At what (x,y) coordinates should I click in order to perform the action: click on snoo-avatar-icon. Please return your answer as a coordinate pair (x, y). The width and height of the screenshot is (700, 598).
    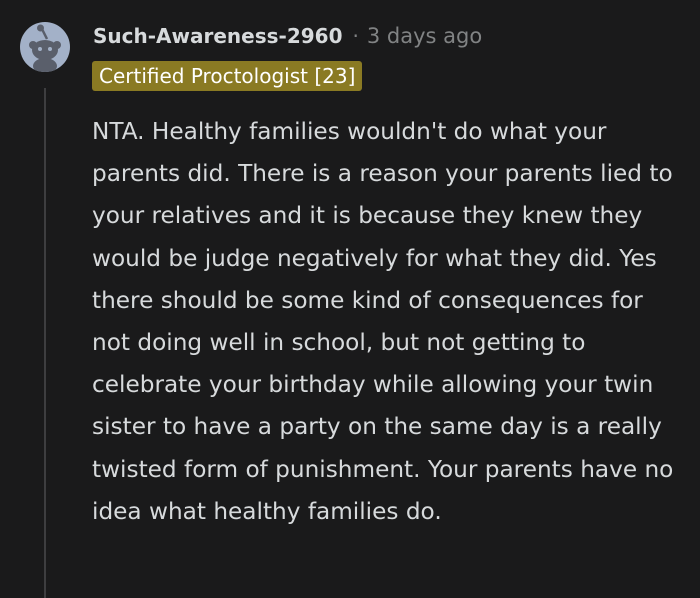
    Looking at the image, I should click on (45, 48).